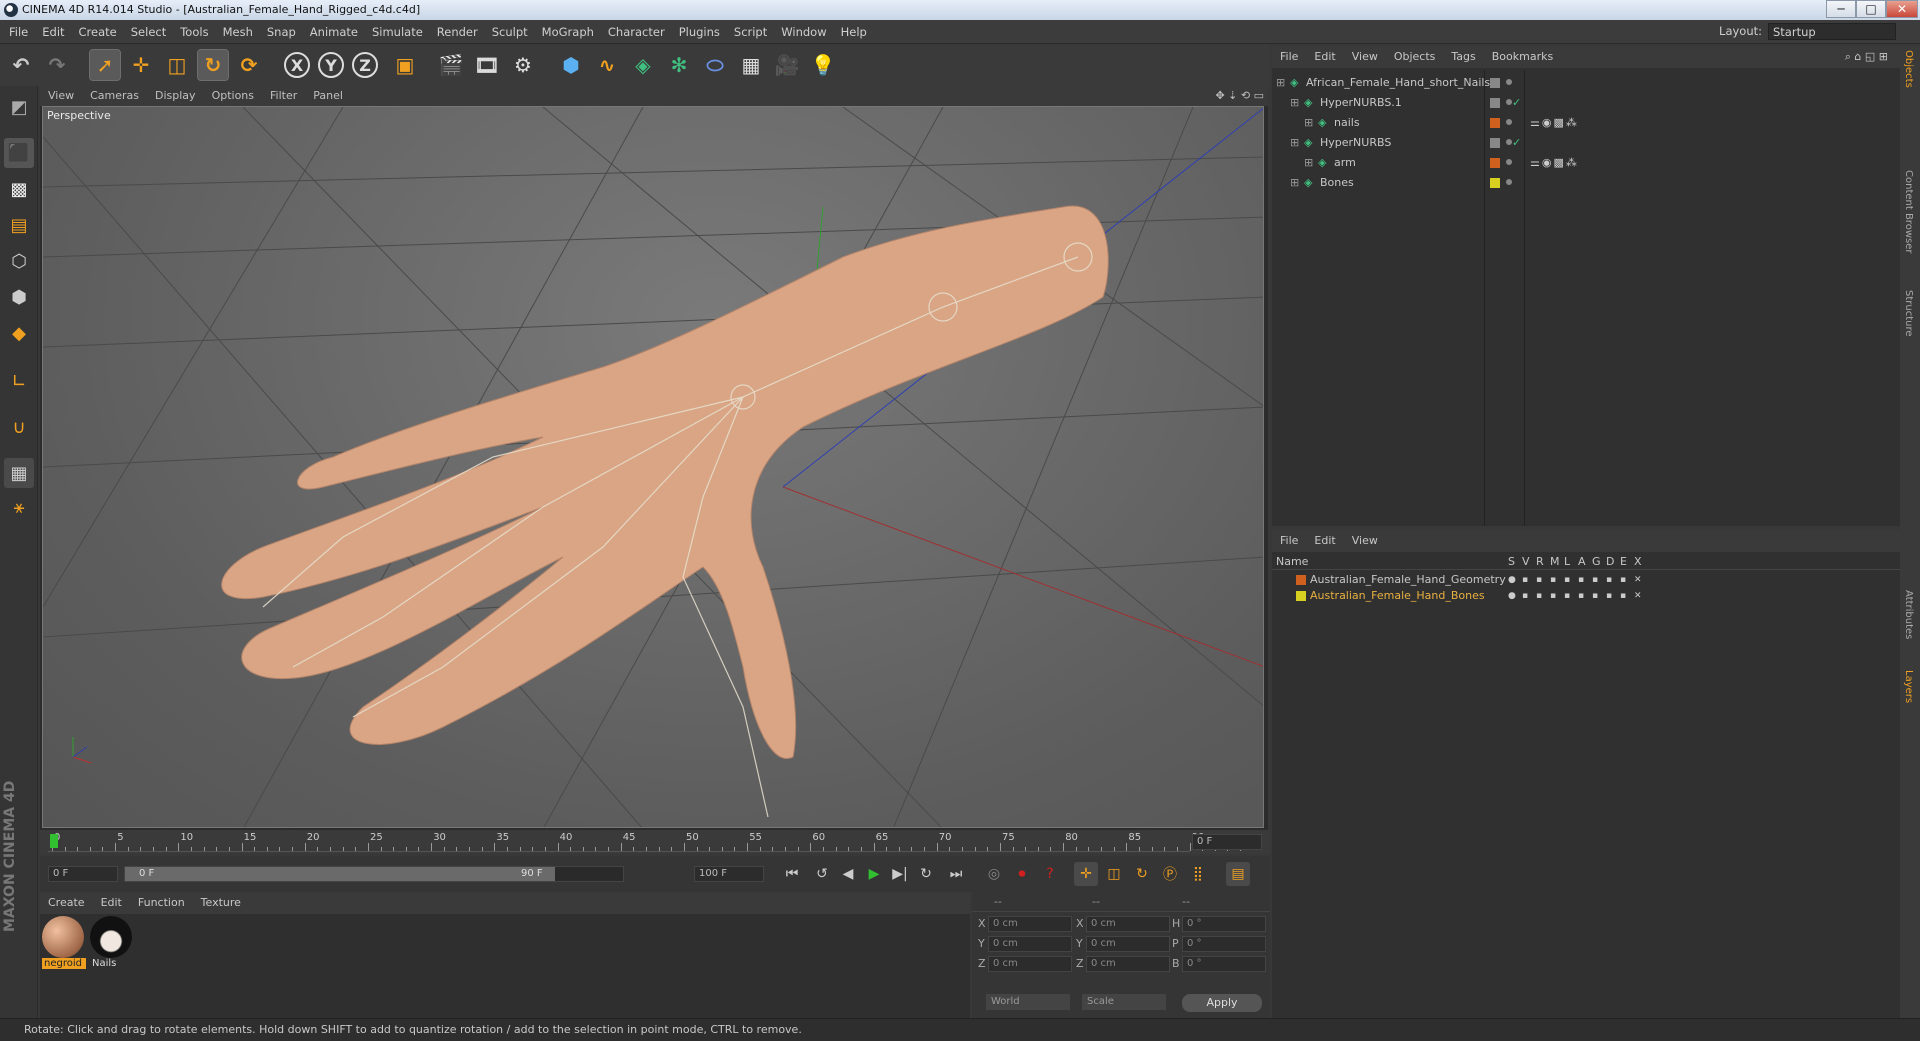 Image resolution: width=1920 pixels, height=1041 pixels. Describe the element at coordinates (487, 65) in the screenshot. I see `render-picture-viewer-icon: 🎞` at that location.